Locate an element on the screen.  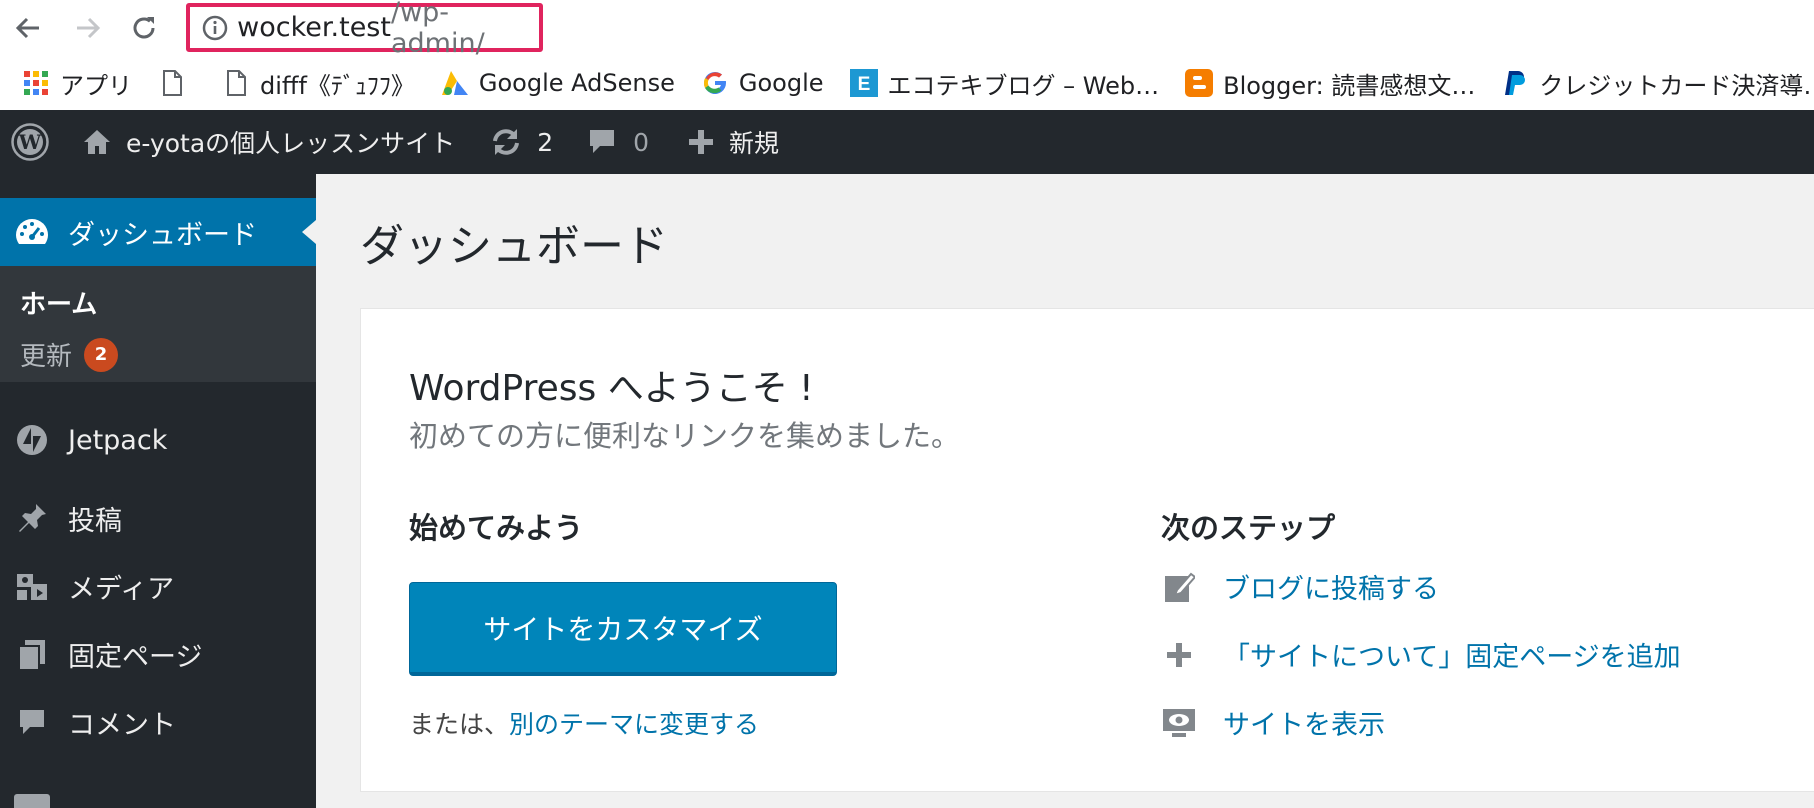
welcome-subtitle: 初めての方に便利なリンクを集めました。 is located at coordinates (685, 436).